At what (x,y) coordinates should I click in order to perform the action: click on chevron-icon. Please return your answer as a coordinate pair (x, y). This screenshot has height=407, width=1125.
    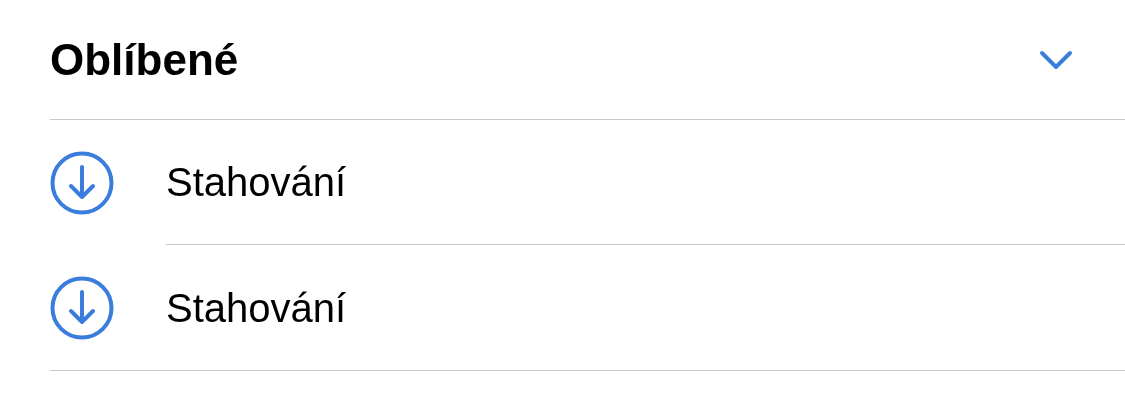
    Looking at the image, I should click on (1056, 59).